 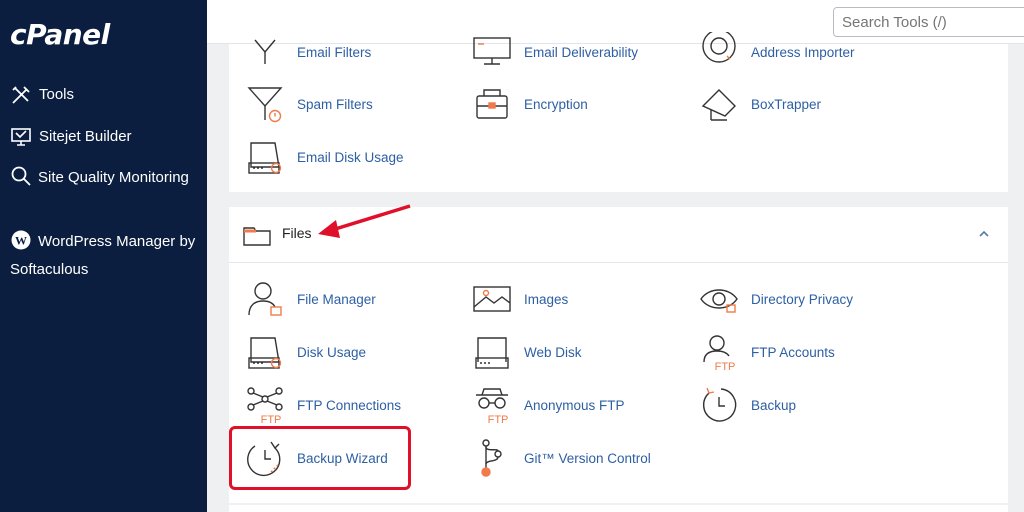 I want to click on encryption-item: Encryption, so click(x=530, y=104).